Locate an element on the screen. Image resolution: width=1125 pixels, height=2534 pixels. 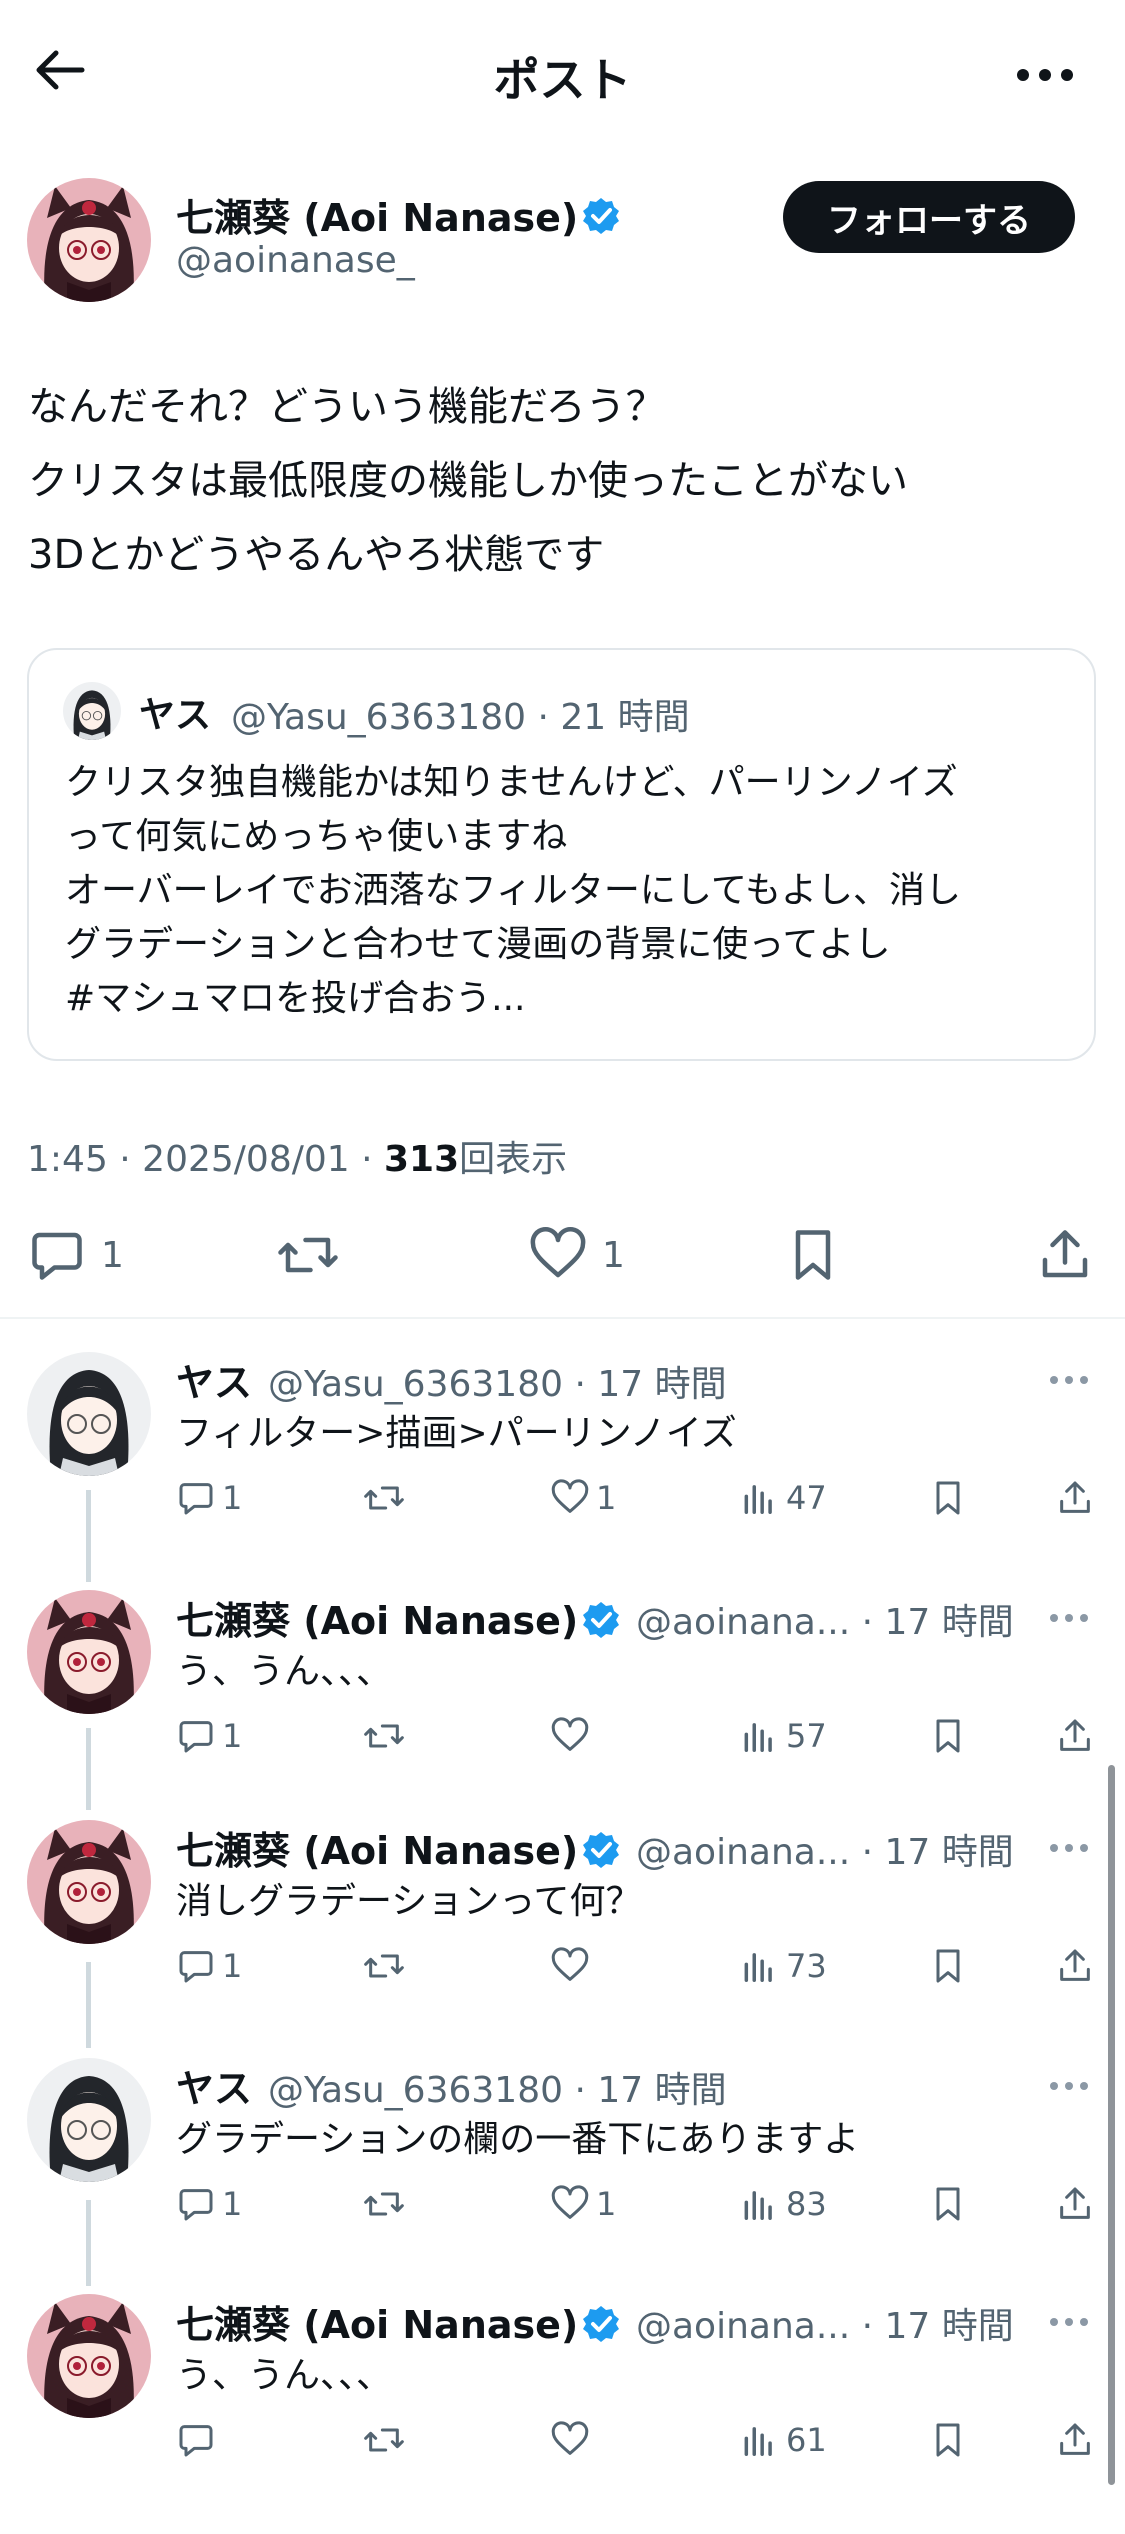
reply-button is located at coordinates (199, 2440).